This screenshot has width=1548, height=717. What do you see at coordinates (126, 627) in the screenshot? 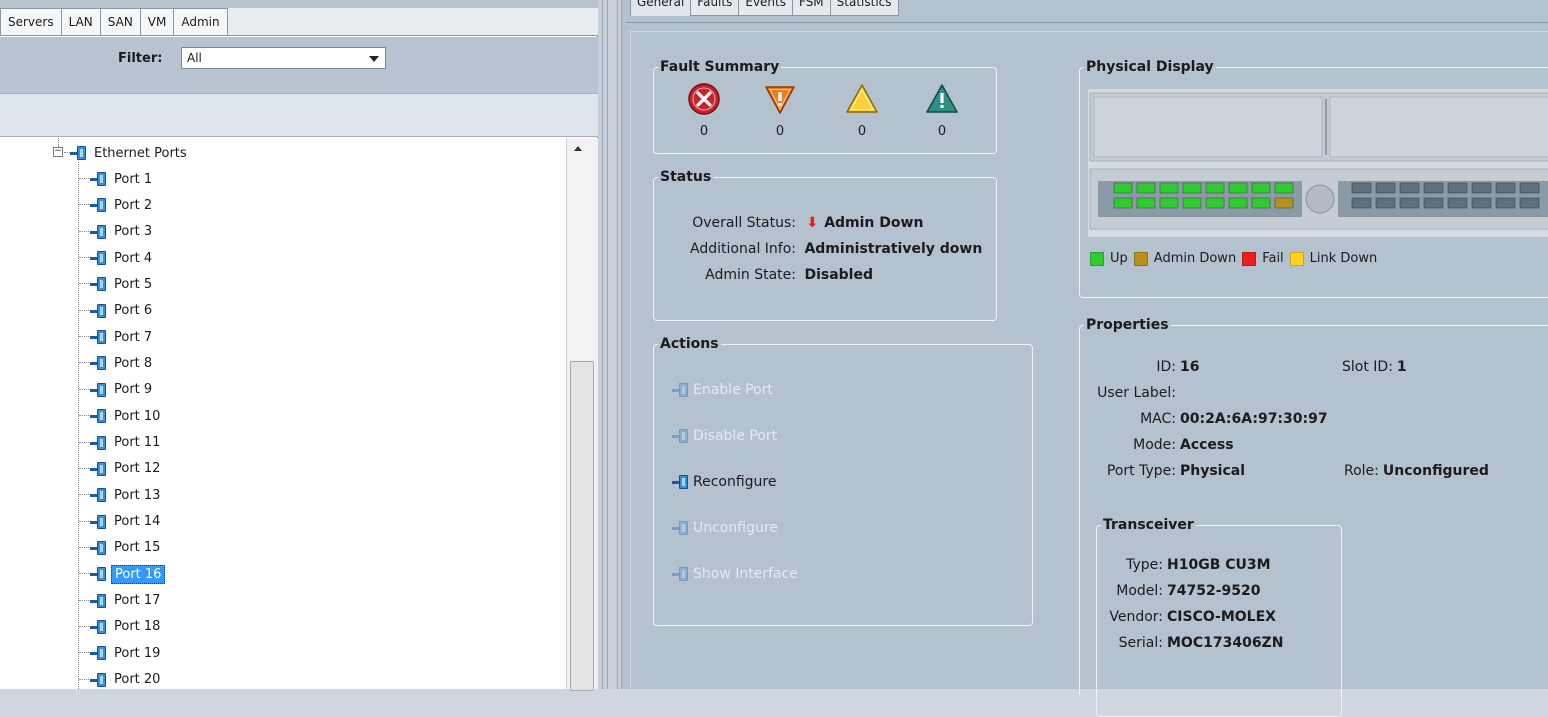
I see `tree-item-port: Port 18` at bounding box center [126, 627].